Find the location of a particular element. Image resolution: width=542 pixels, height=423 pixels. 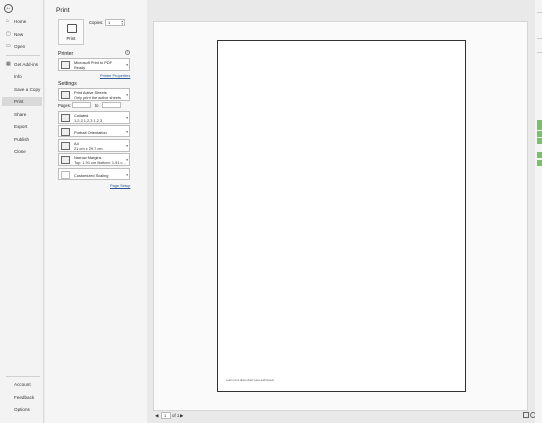

info-icon: i is located at coordinates (127, 52).